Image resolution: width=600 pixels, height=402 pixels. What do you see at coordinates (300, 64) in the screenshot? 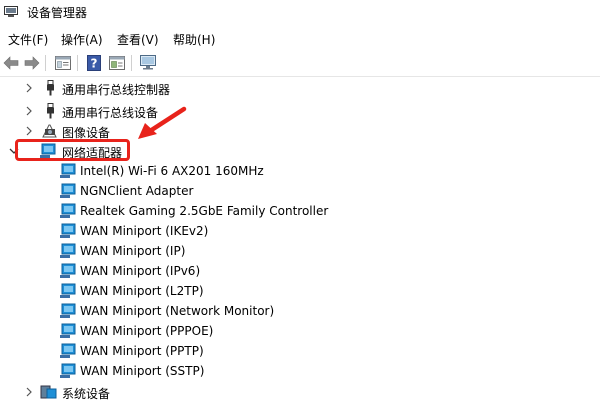
I see `toolbar: ?` at bounding box center [300, 64].